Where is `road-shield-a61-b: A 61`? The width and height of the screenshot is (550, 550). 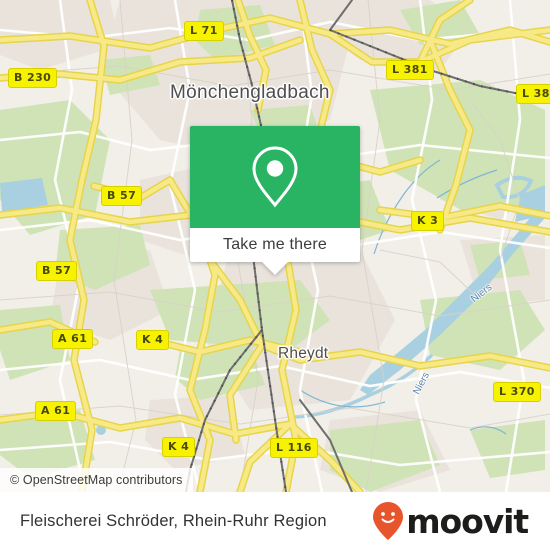 road-shield-a61-b: A 61 is located at coordinates (56, 411).